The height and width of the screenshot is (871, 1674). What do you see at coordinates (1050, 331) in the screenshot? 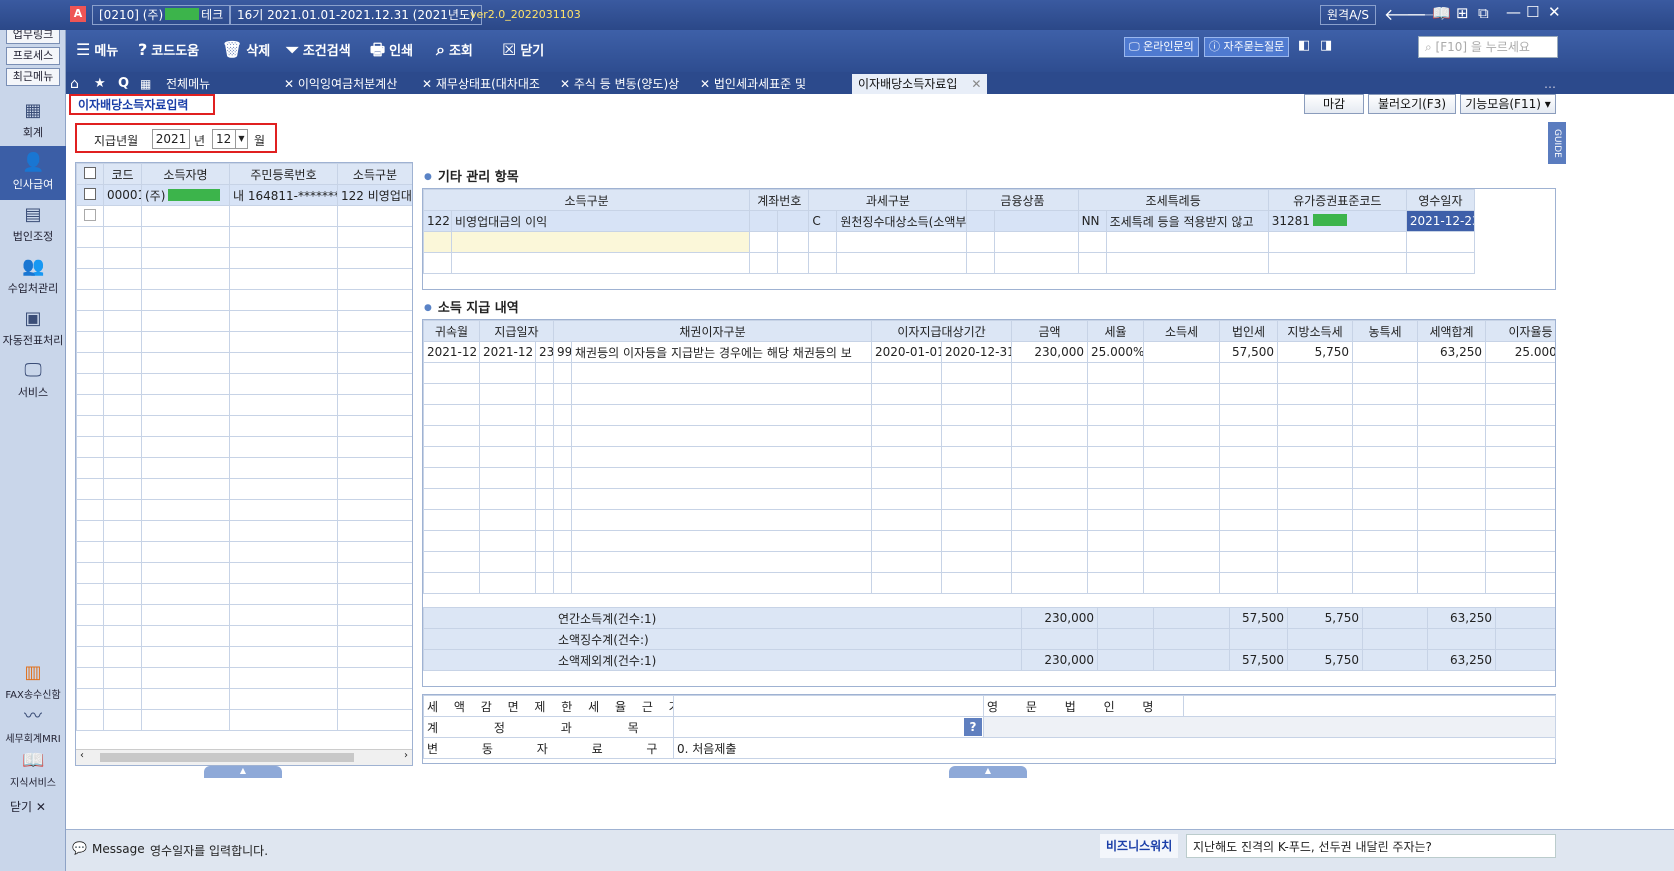
I see `col-amount: 금액` at bounding box center [1050, 331].